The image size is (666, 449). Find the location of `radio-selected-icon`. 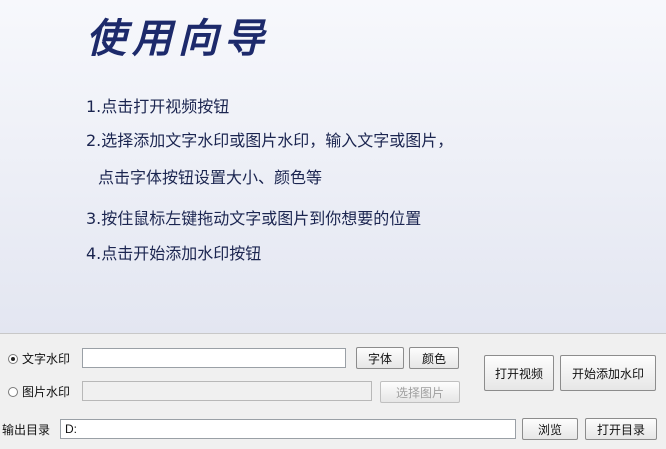

radio-selected-icon is located at coordinates (13, 358).